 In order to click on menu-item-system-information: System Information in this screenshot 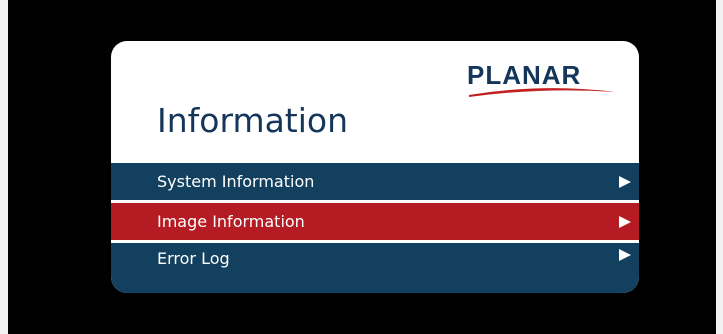, I will do `click(375, 181)`.